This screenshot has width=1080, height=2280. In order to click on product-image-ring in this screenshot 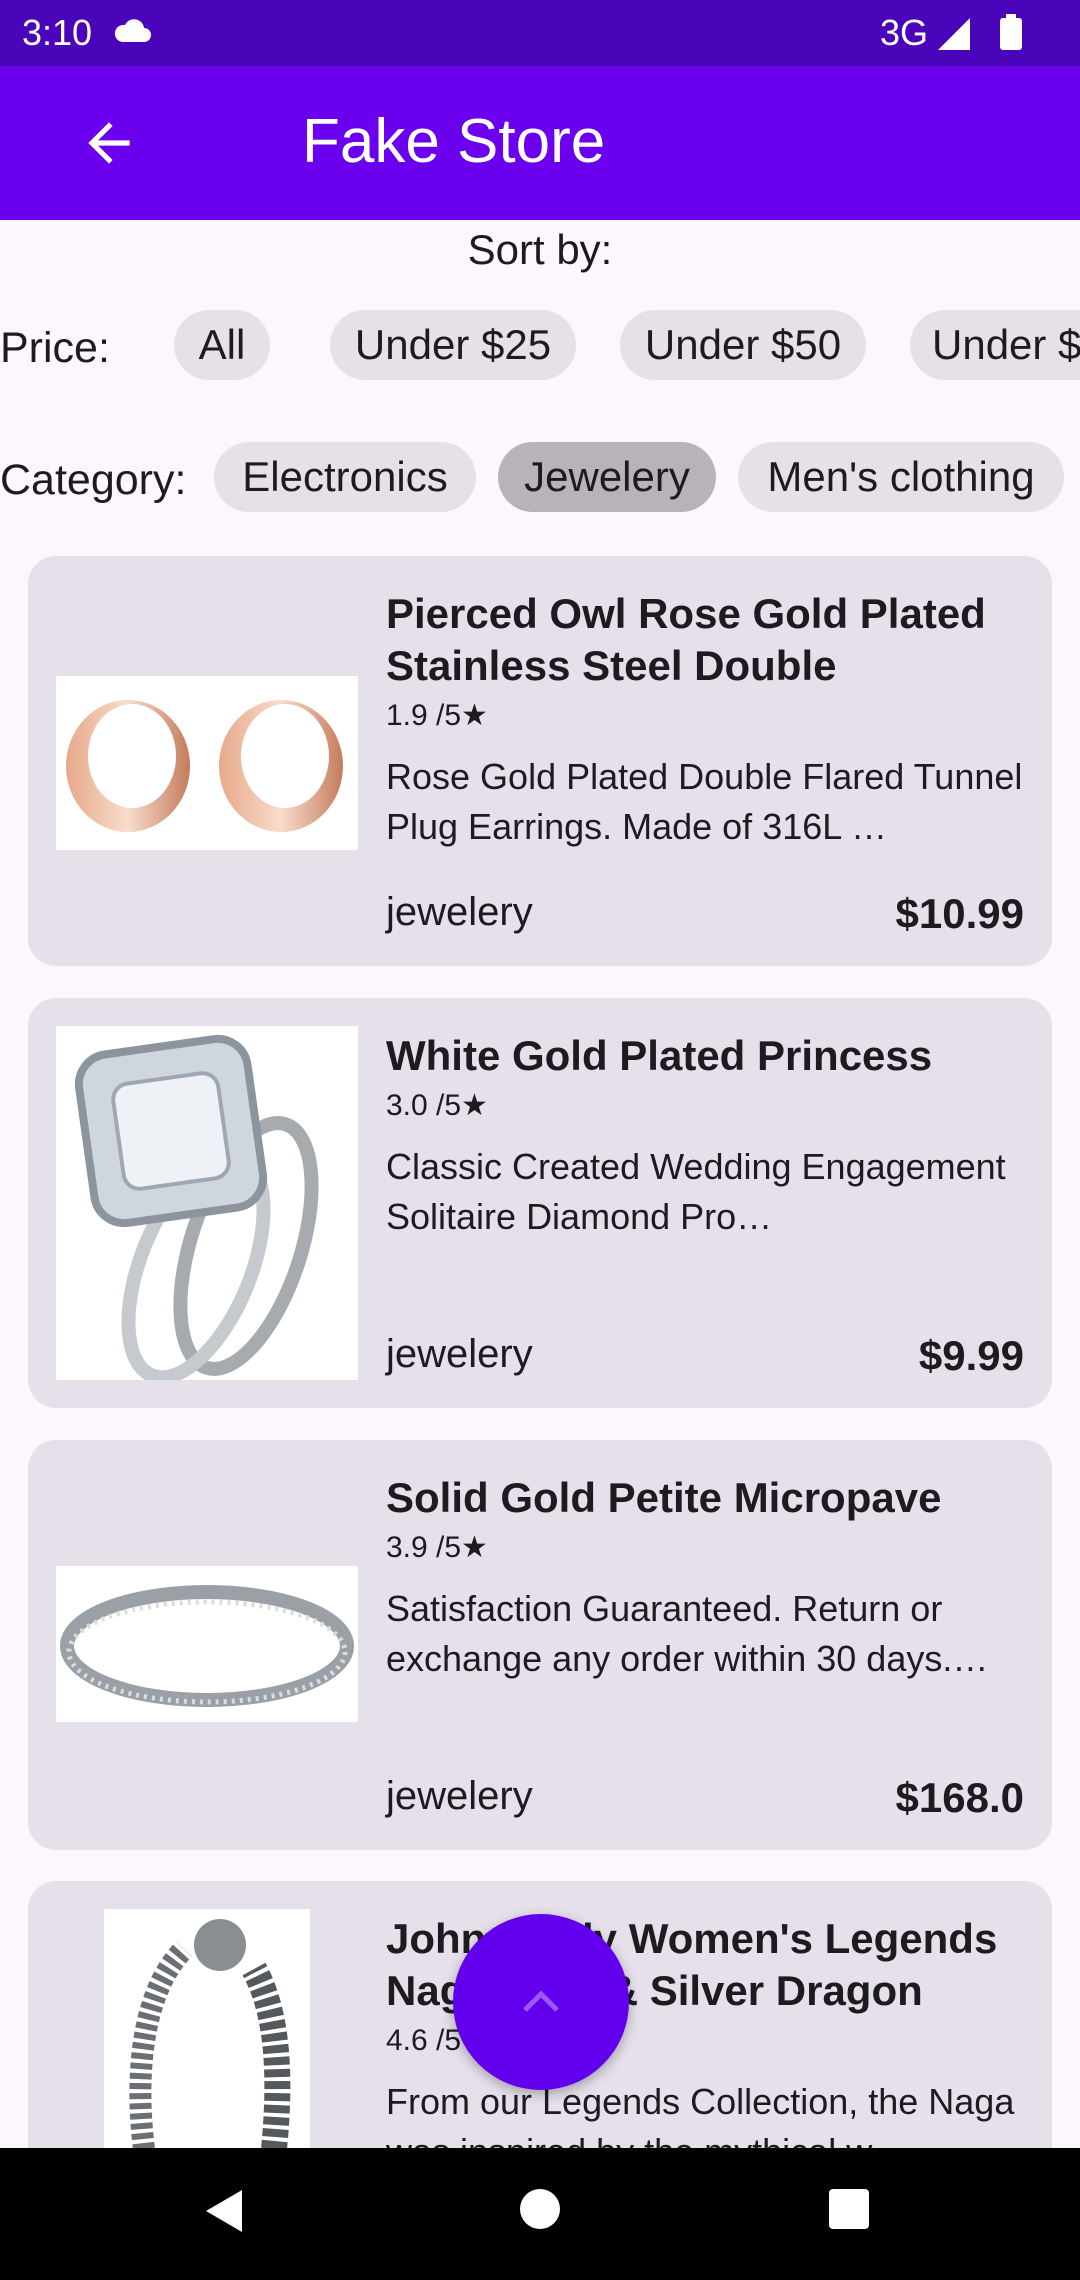, I will do `click(207, 1205)`.